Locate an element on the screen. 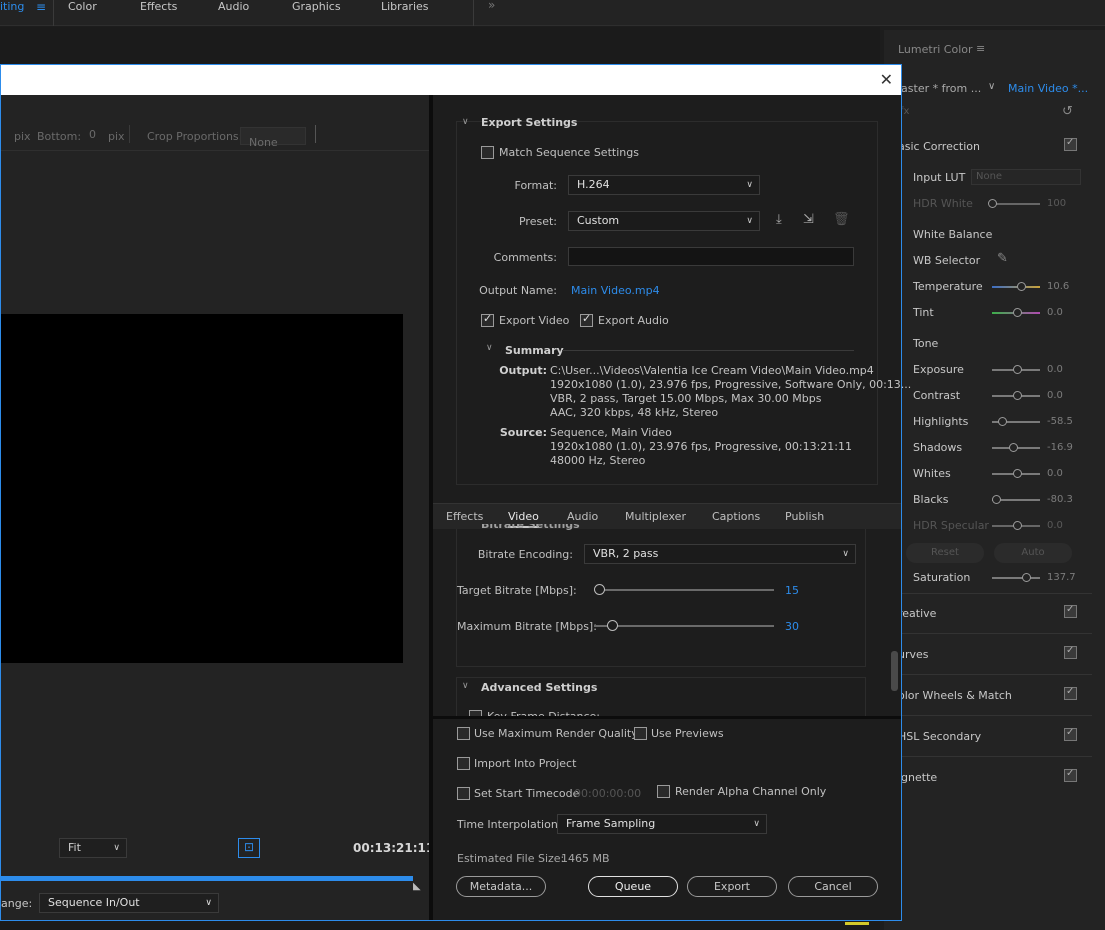 This screenshot has height=930, width=1105. export-video-checkbox is located at coordinates (487, 319).